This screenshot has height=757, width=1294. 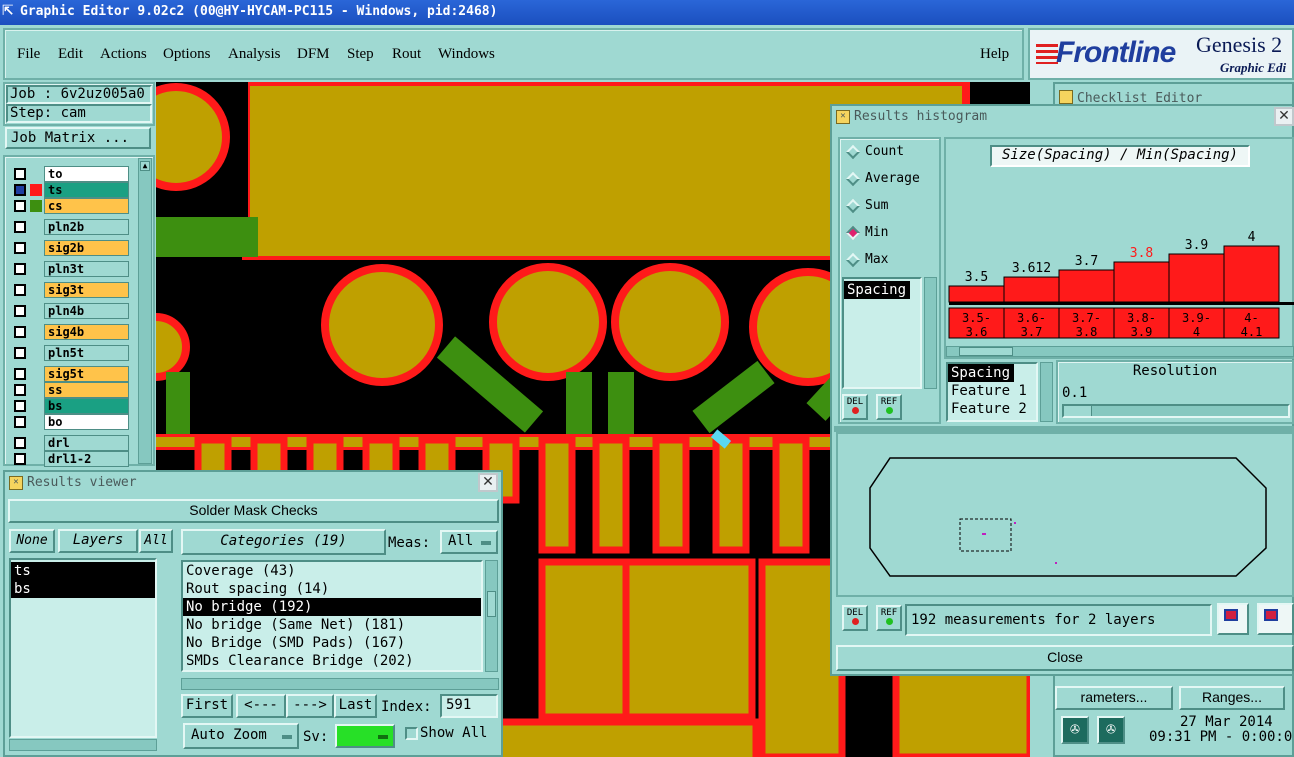 I want to click on layer-row-pln3t: pln3t, so click(x=70, y=269).